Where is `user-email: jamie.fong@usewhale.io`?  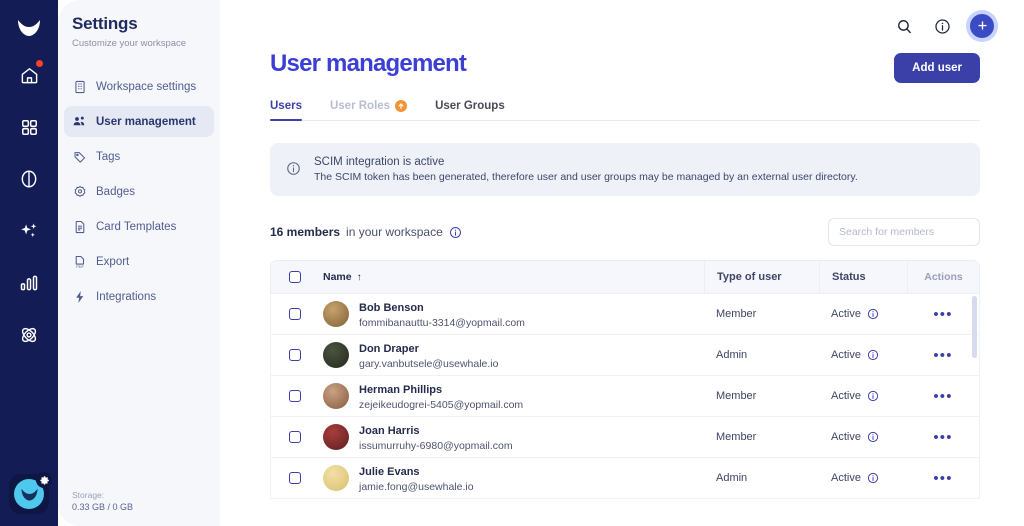
user-email: jamie.fong@usewhale.io is located at coordinates (416, 486).